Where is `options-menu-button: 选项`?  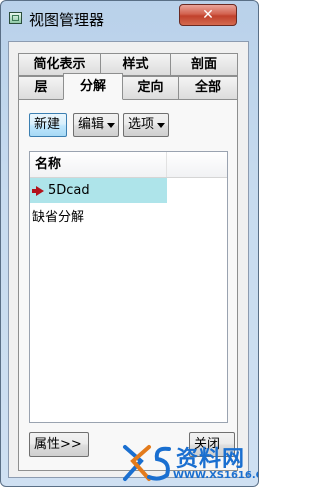
options-menu-button: 选项 is located at coordinates (146, 125).